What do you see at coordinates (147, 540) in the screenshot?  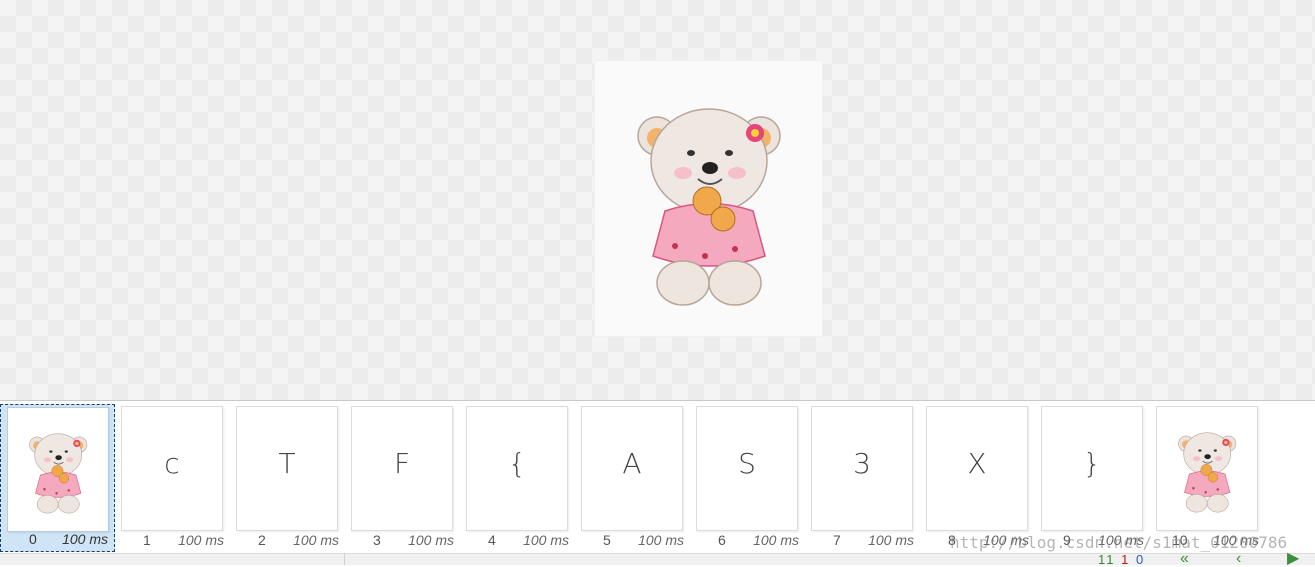 I see `frame-index: 1` at bounding box center [147, 540].